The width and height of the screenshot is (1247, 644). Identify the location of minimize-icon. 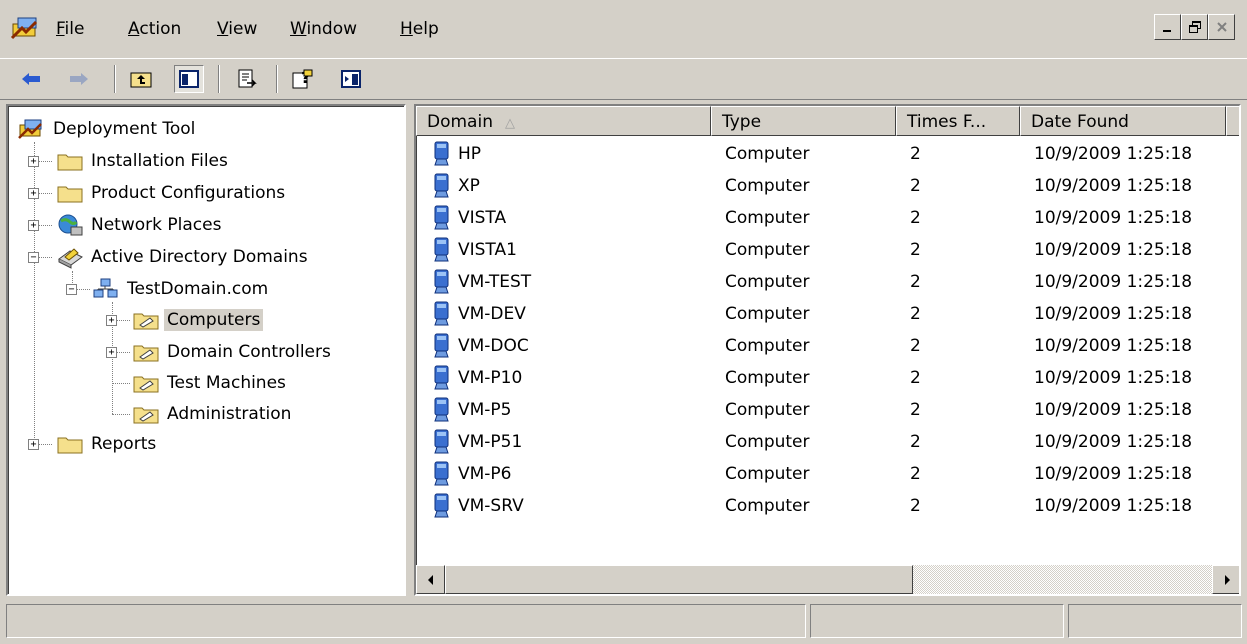
(1166, 31).